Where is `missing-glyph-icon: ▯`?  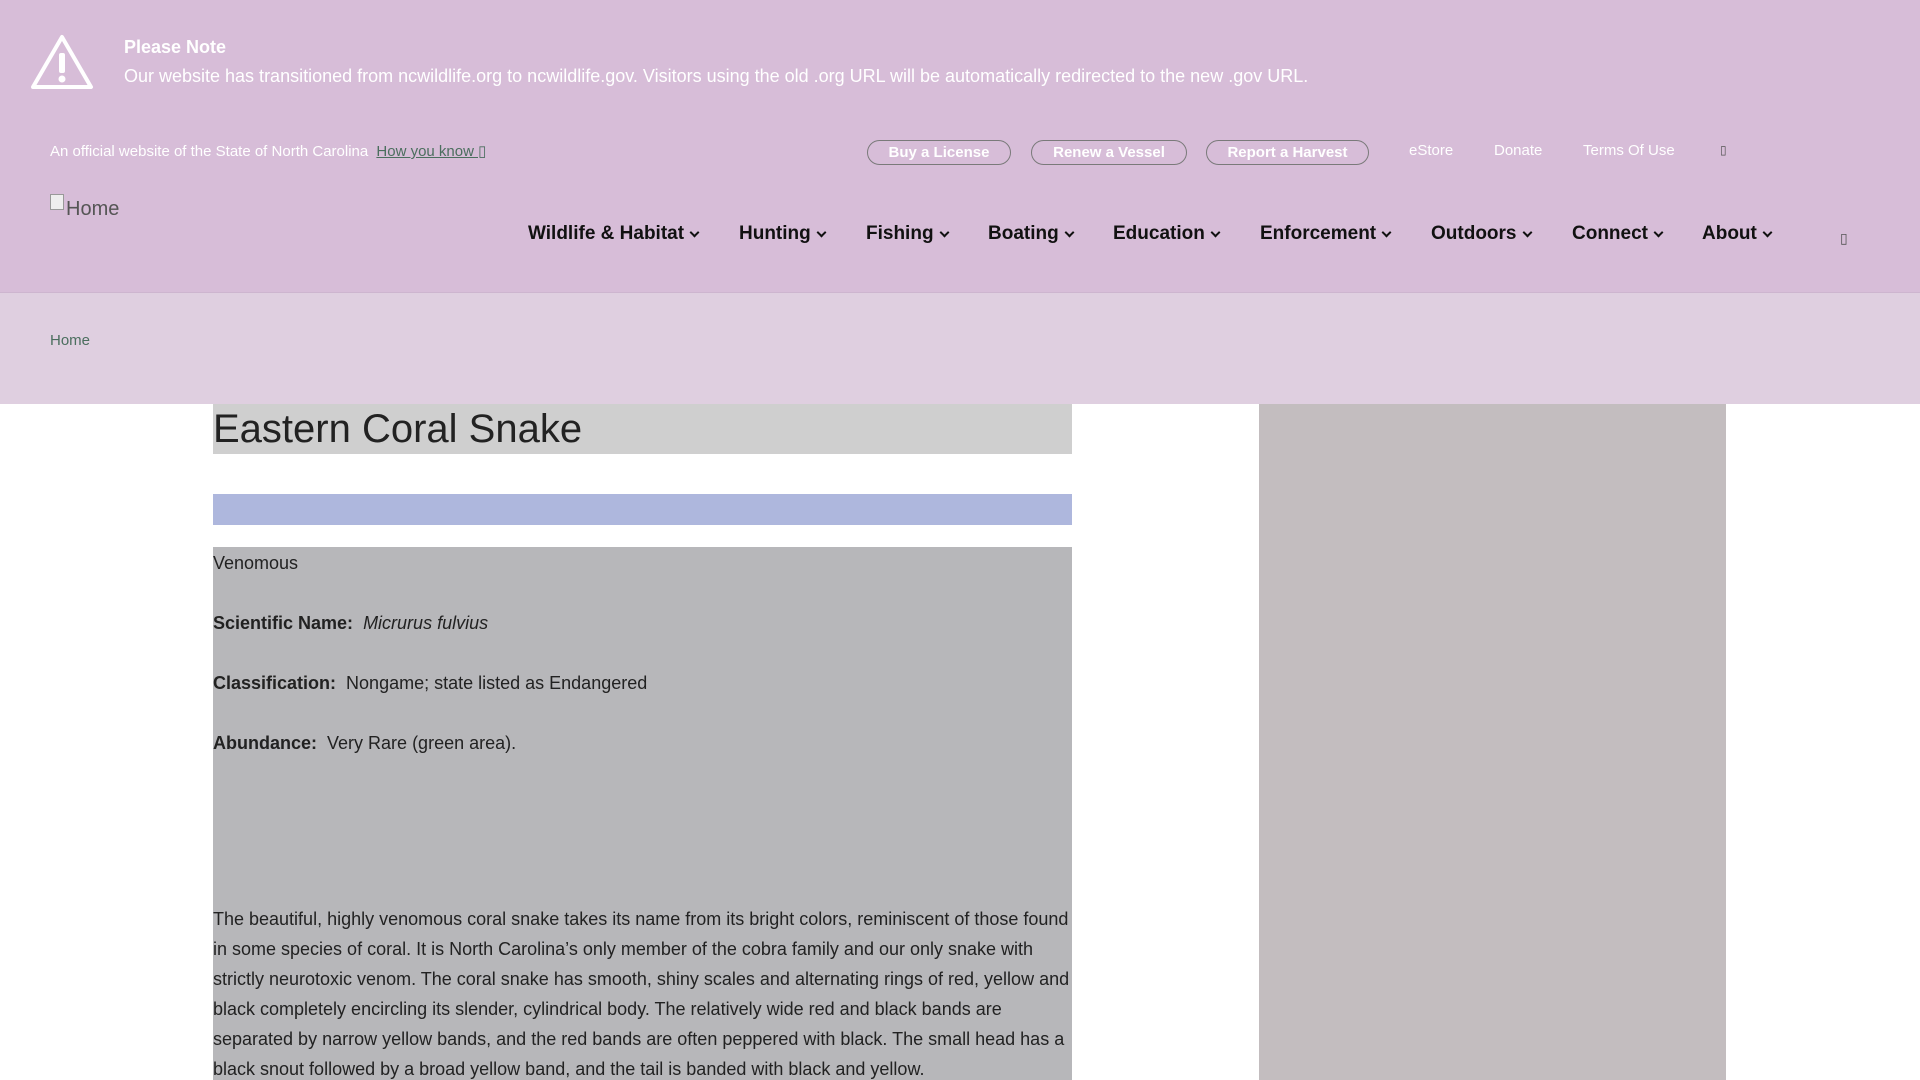
missing-glyph-icon: ▯ is located at coordinates (1725, 150).